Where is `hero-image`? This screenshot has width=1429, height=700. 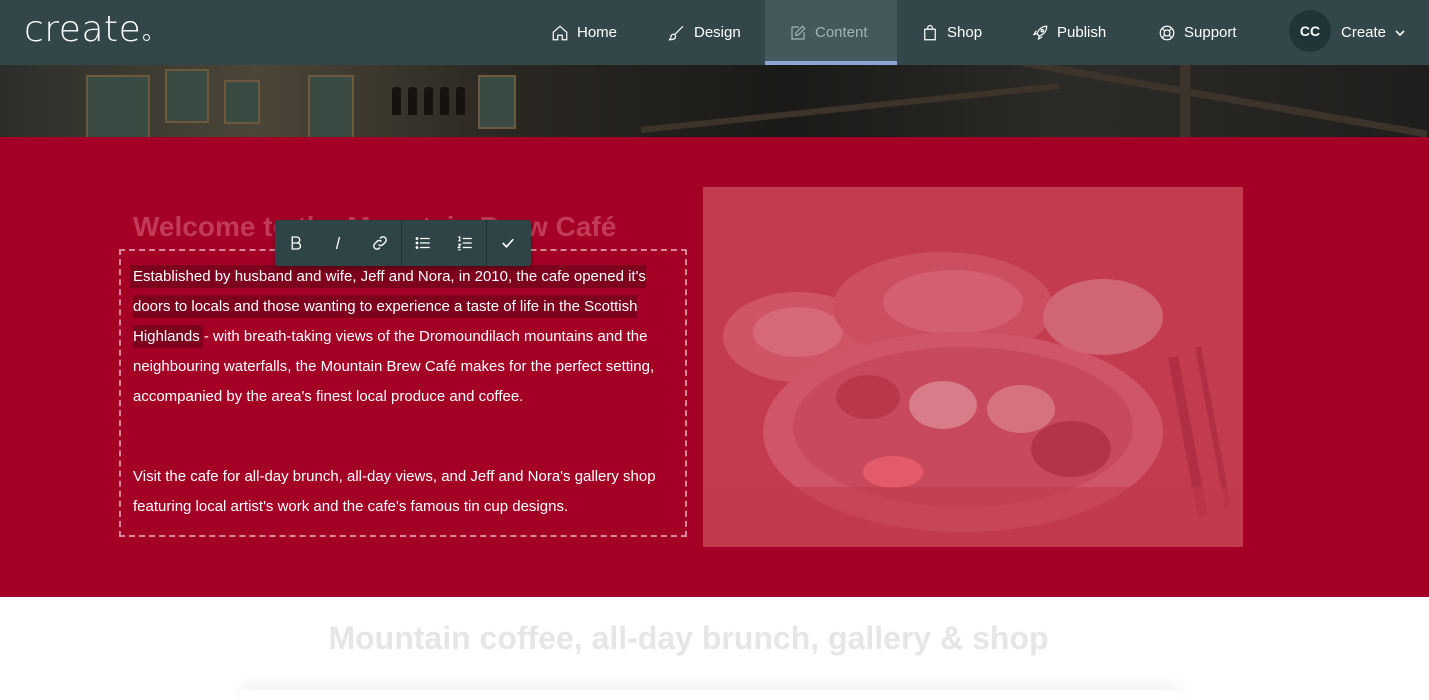
hero-image is located at coordinates (714, 101).